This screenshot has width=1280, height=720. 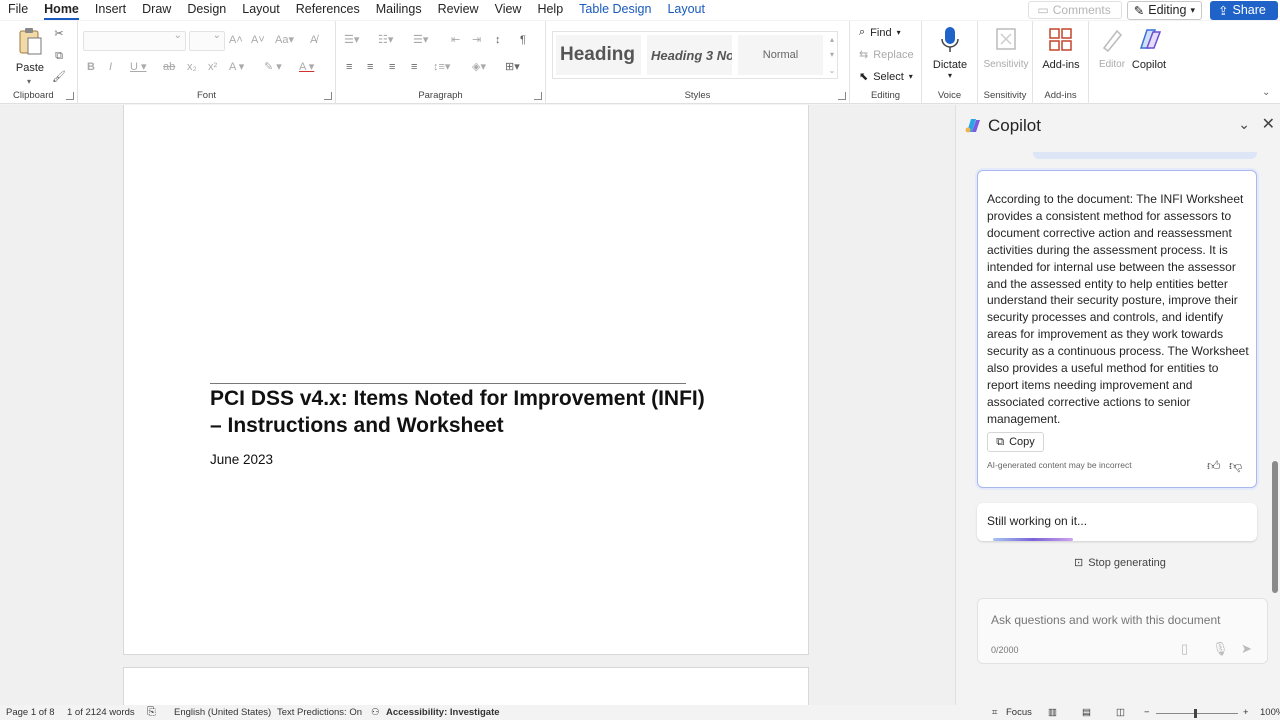 What do you see at coordinates (169, 67) in the screenshot?
I see `strikethrough-icon: ab` at bounding box center [169, 67].